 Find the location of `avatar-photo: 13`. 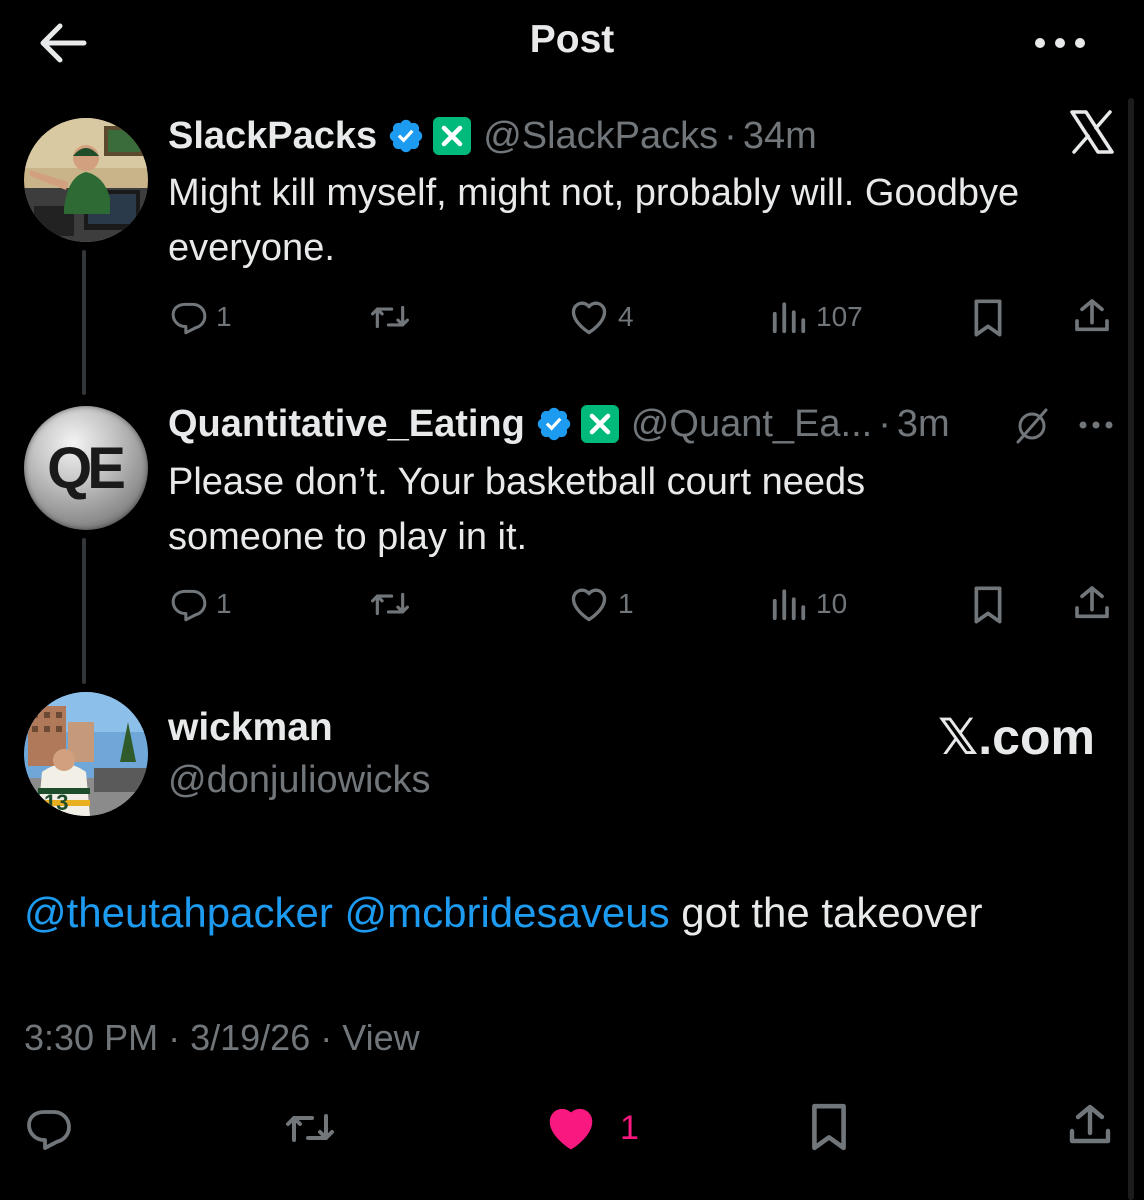

avatar-photo: 13 is located at coordinates (86, 754).